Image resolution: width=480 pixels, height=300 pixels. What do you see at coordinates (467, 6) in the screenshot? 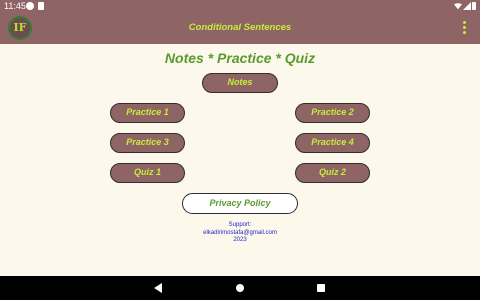
I see `signal-icon` at bounding box center [467, 6].